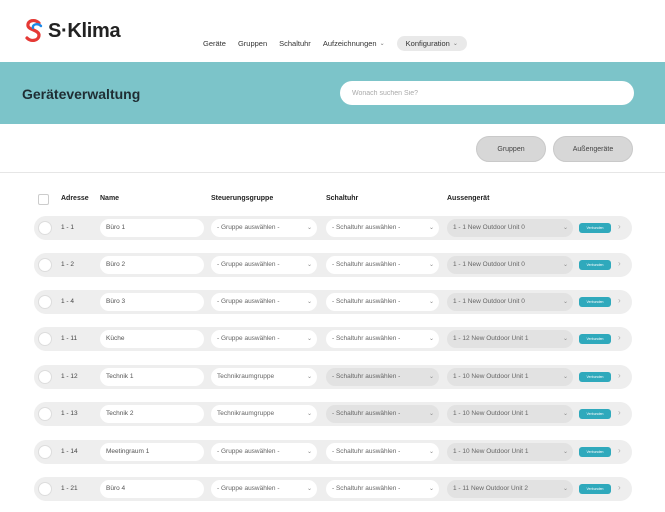 The height and width of the screenshot is (512, 665). Describe the element at coordinates (68, 264) in the screenshot. I see `row-address: 1 - 2` at that location.